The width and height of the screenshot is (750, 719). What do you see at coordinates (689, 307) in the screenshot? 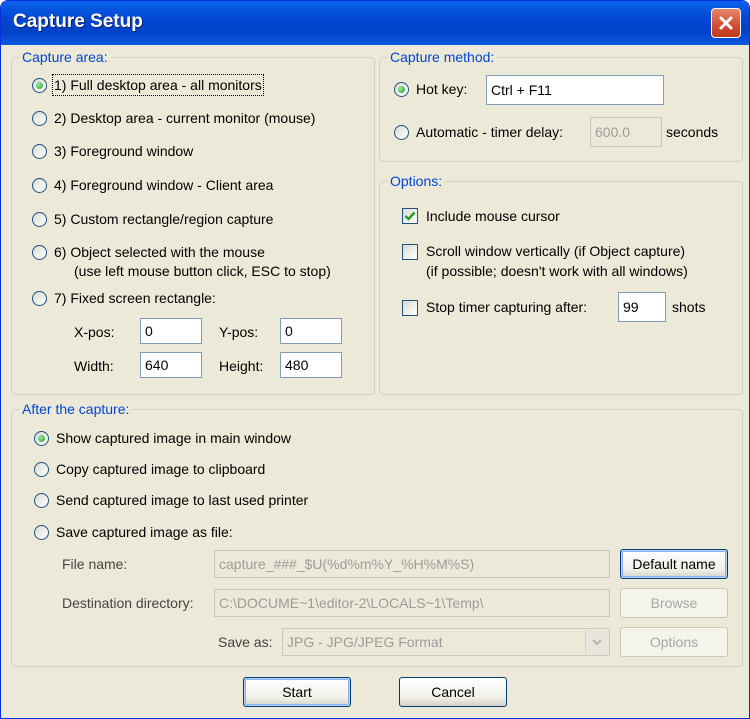
I see `shots-label: shots` at bounding box center [689, 307].